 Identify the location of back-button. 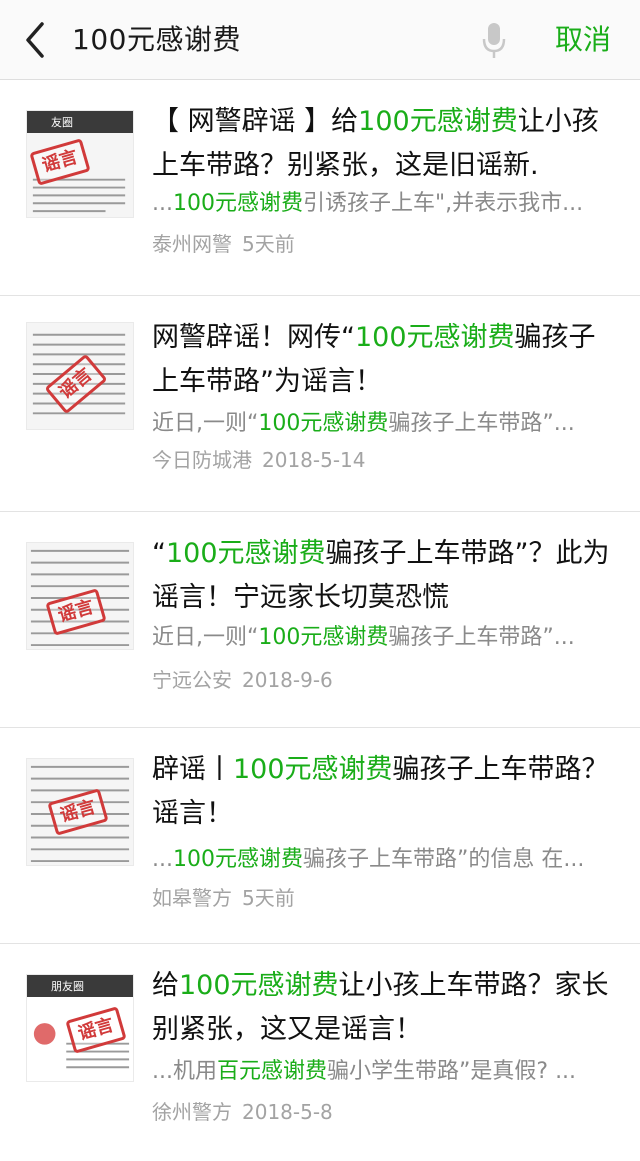
(36, 40).